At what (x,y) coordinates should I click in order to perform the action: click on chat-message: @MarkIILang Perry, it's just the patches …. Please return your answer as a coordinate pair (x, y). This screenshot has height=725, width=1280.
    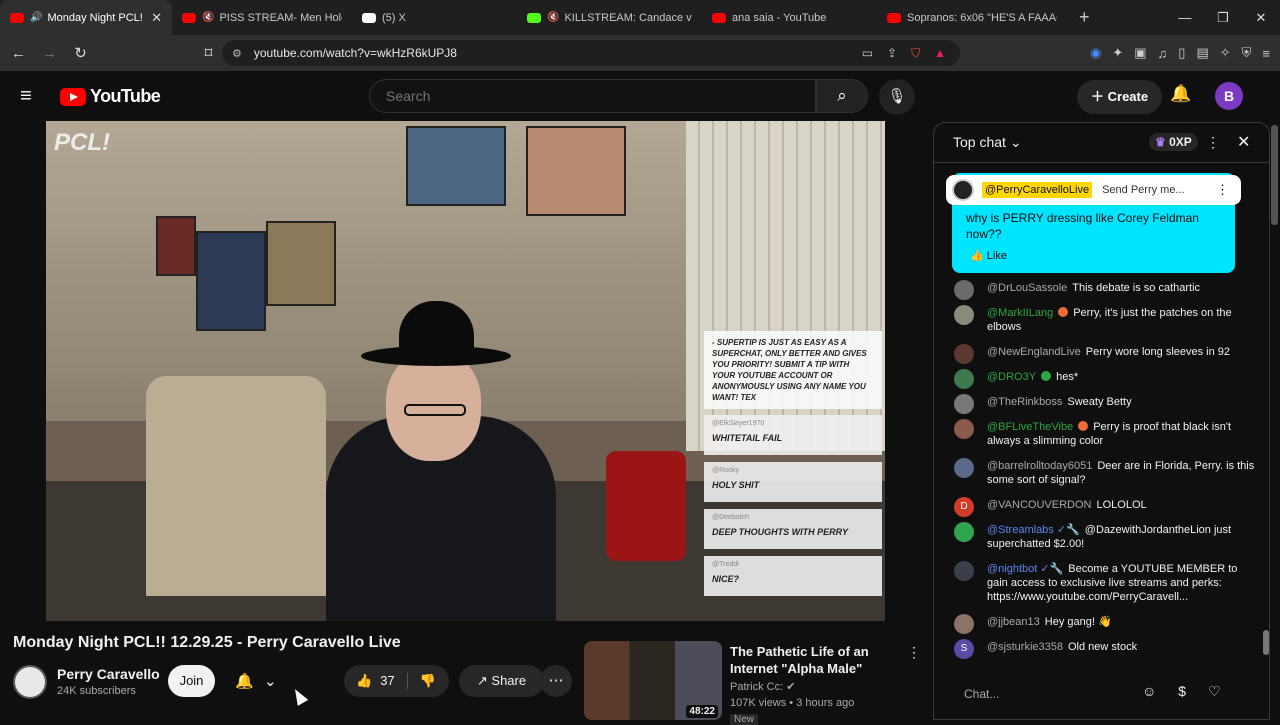
    Looking at the image, I should click on (1104, 319).